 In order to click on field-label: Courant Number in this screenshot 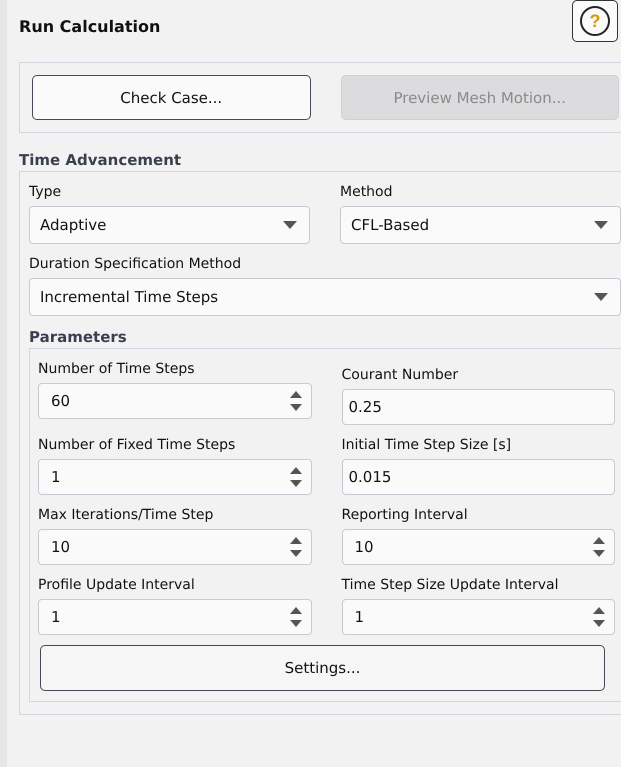, I will do `click(401, 375)`.